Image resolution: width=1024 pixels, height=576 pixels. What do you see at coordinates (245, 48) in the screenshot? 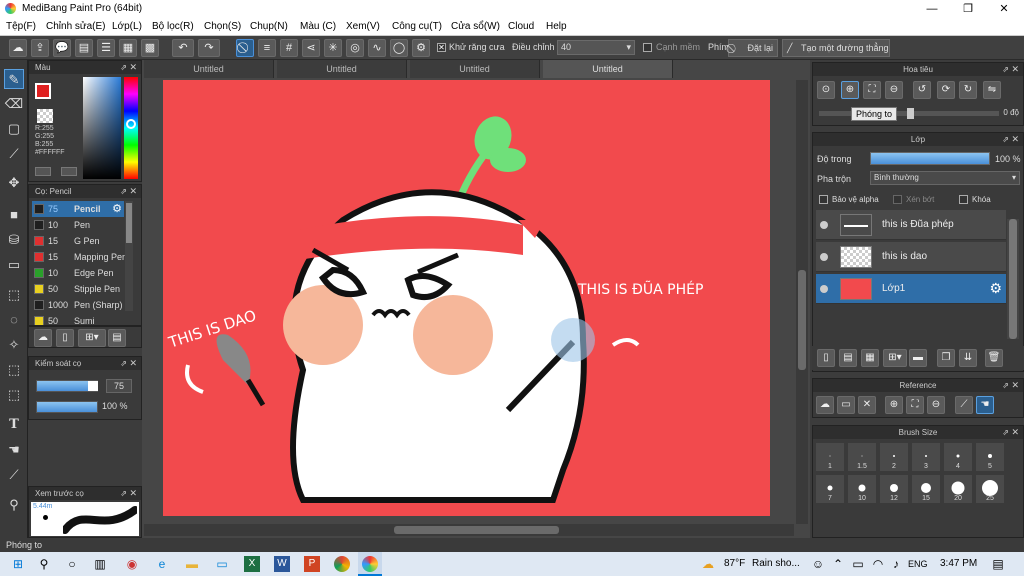
I see `snap-off-icon: ⃠` at bounding box center [245, 48].